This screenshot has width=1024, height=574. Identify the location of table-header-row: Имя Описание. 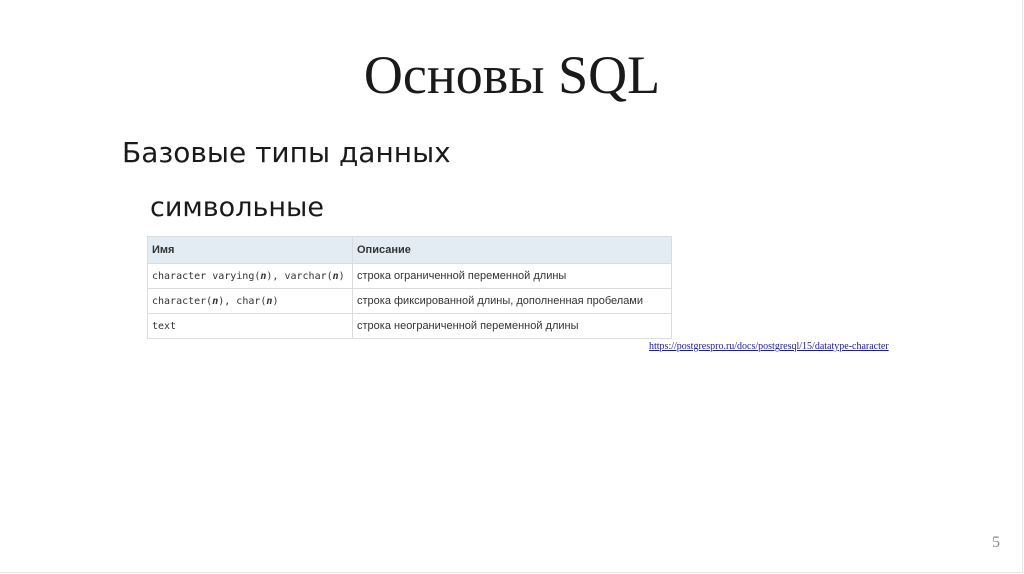
(409, 250).